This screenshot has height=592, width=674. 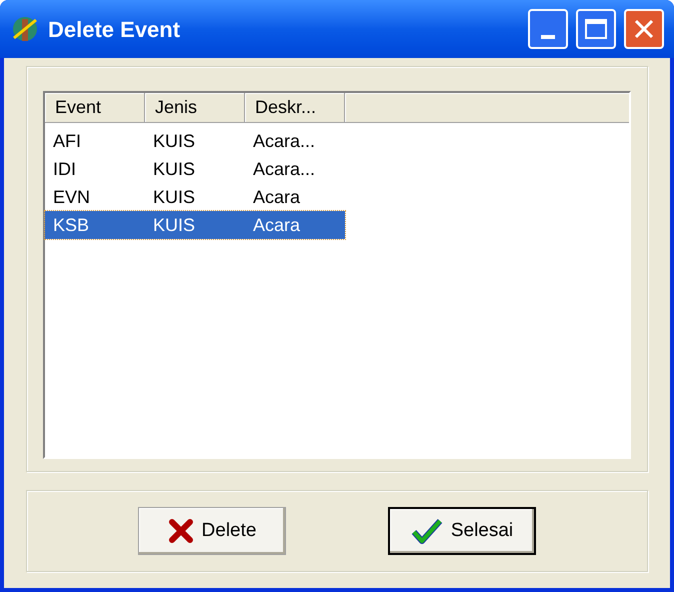 What do you see at coordinates (195, 108) in the screenshot?
I see `column-header: Jenis` at bounding box center [195, 108].